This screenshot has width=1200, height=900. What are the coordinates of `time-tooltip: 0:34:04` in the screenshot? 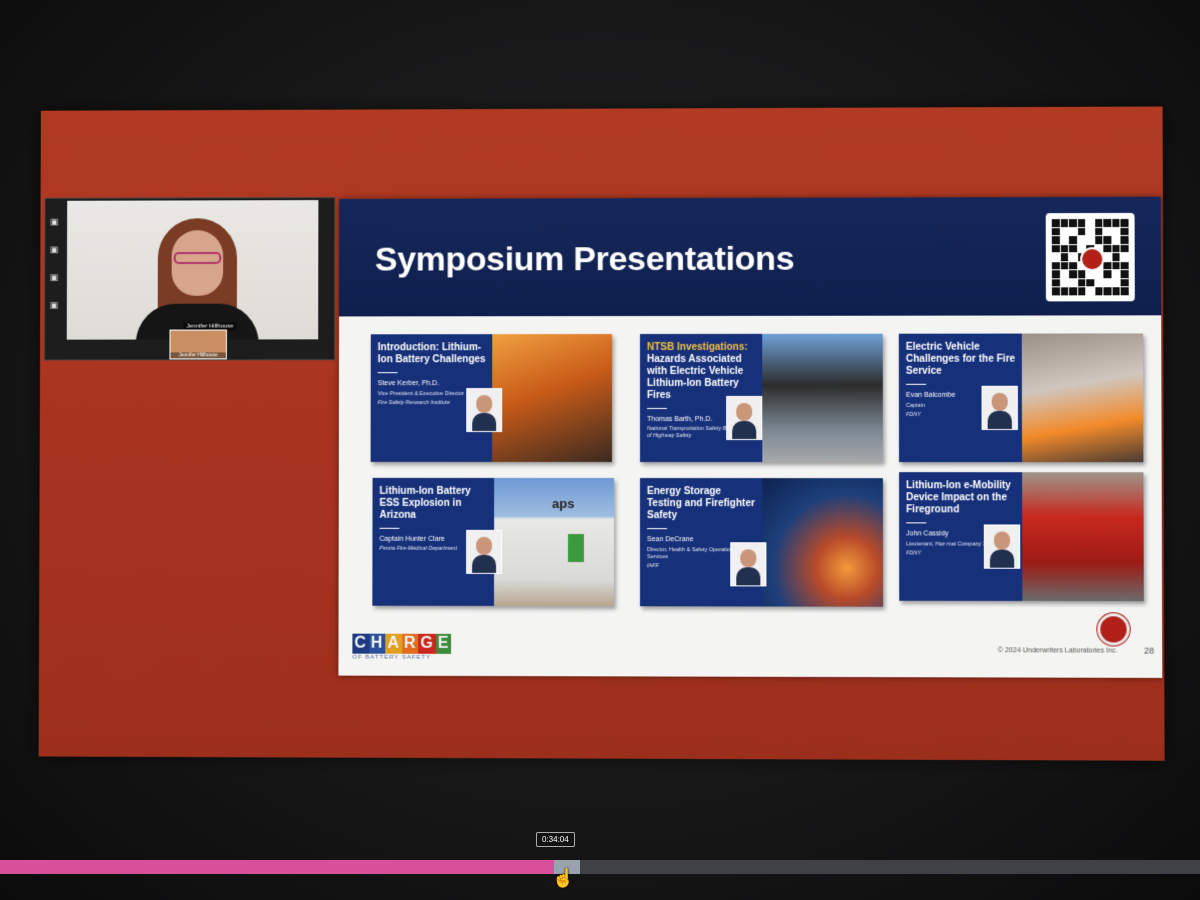 It's located at (555, 839).